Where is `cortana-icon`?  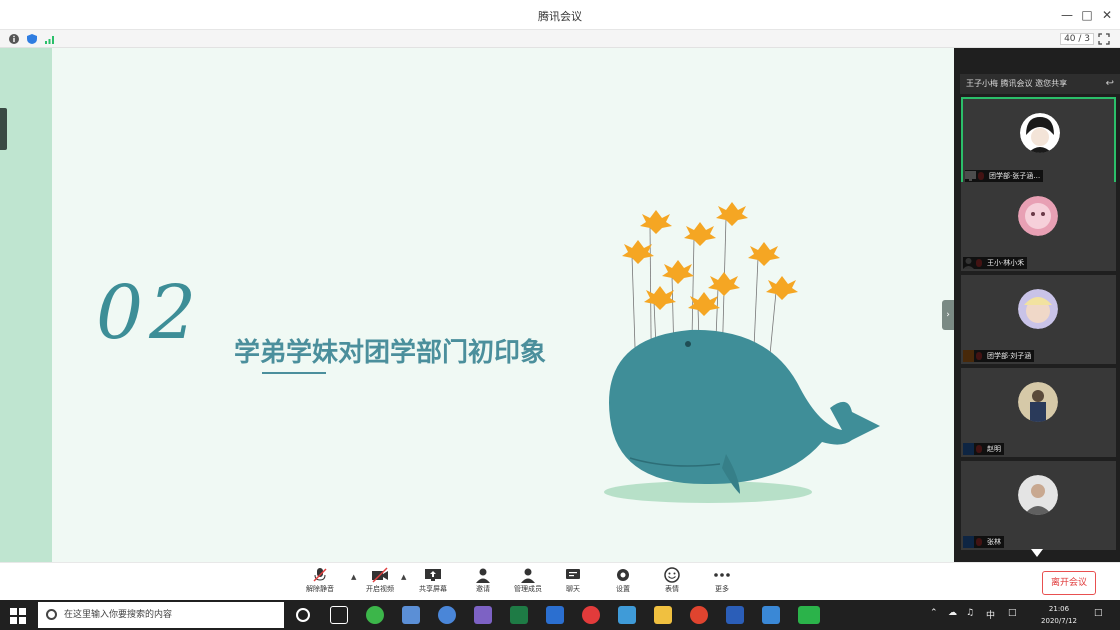
cortana-icon is located at coordinates (303, 615).